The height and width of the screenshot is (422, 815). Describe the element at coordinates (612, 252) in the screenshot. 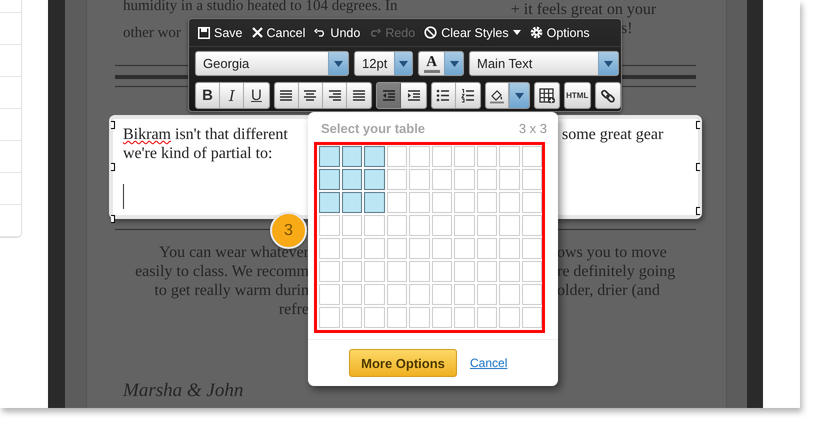

I see `article-text: ows you to move` at that location.